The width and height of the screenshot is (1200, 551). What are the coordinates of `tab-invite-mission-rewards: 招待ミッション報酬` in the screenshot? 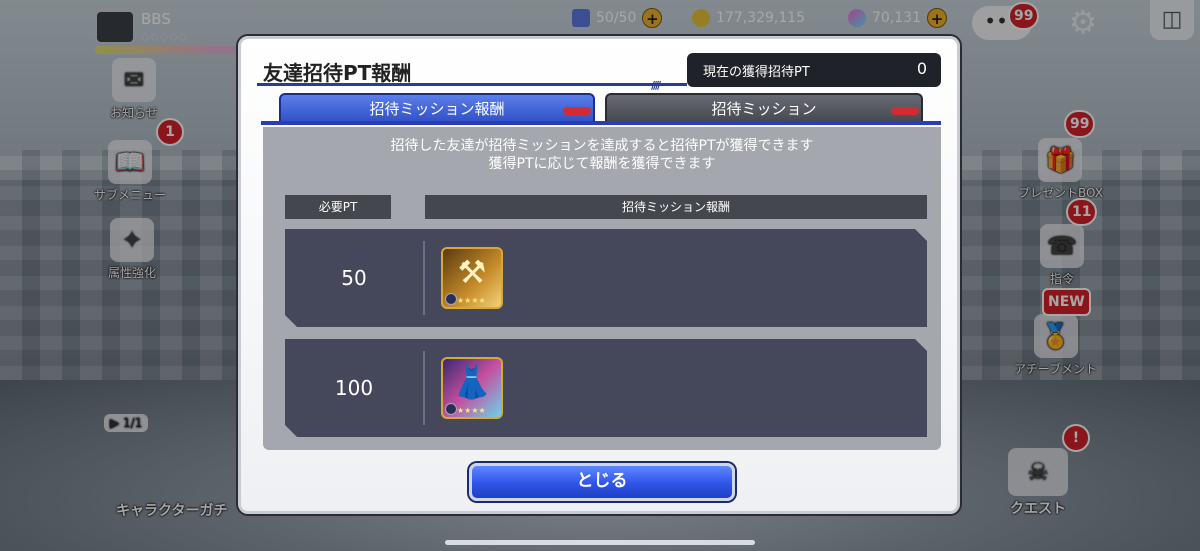 It's located at (437, 108).